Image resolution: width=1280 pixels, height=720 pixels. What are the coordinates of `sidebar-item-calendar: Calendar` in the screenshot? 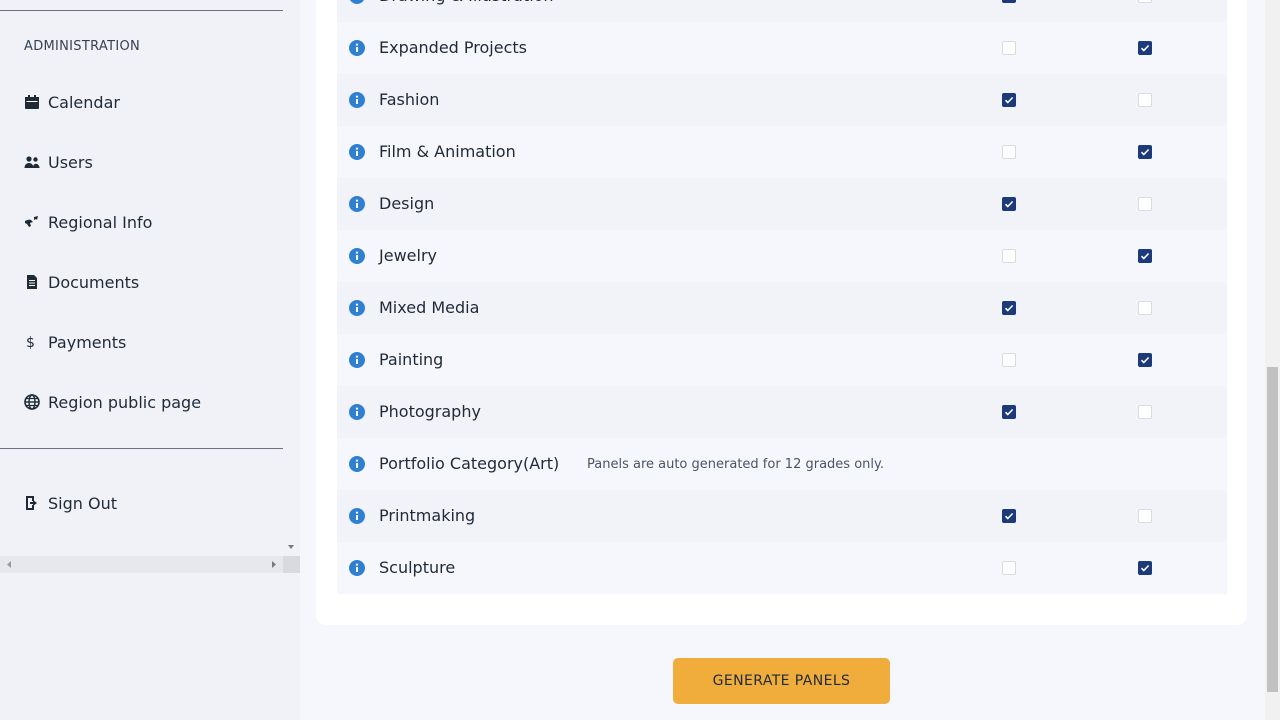 It's located at (72, 102).